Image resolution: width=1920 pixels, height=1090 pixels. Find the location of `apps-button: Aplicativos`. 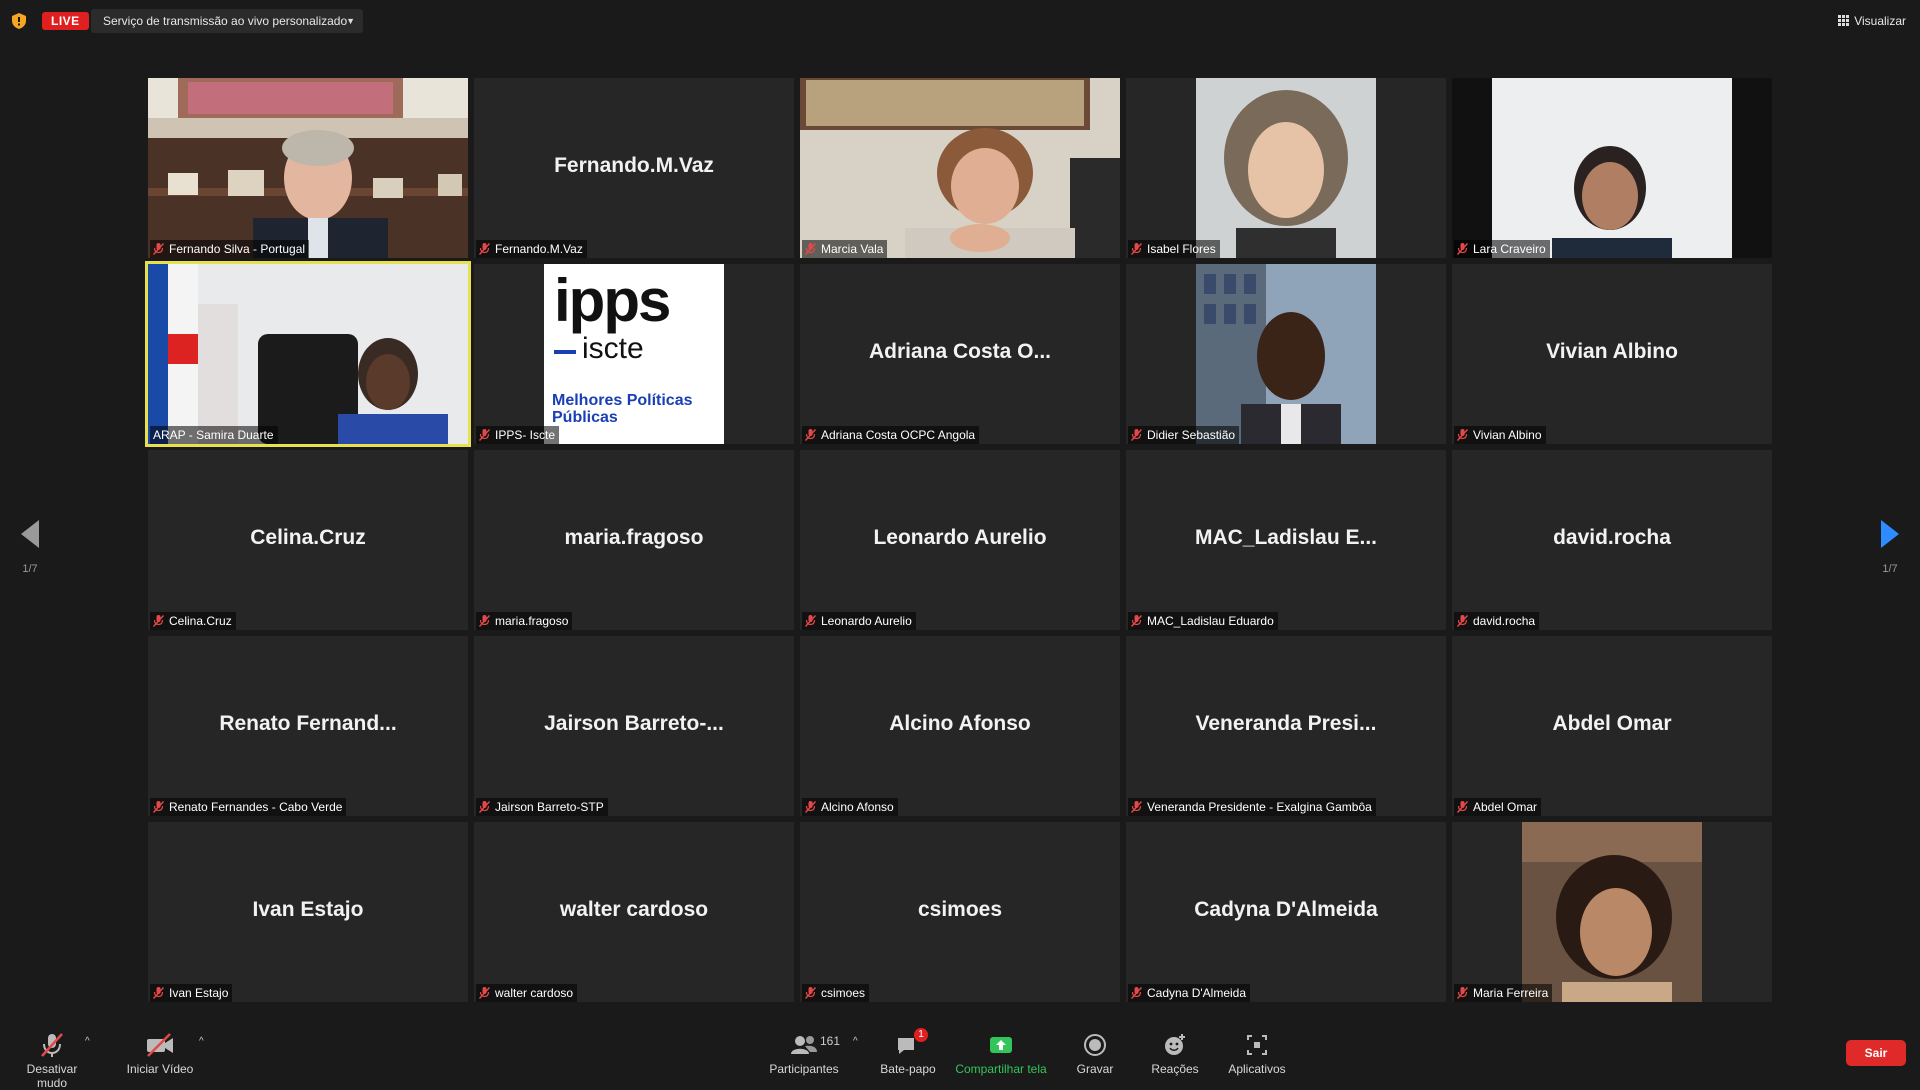

apps-button: Aplicativos is located at coordinates (1257, 1054).